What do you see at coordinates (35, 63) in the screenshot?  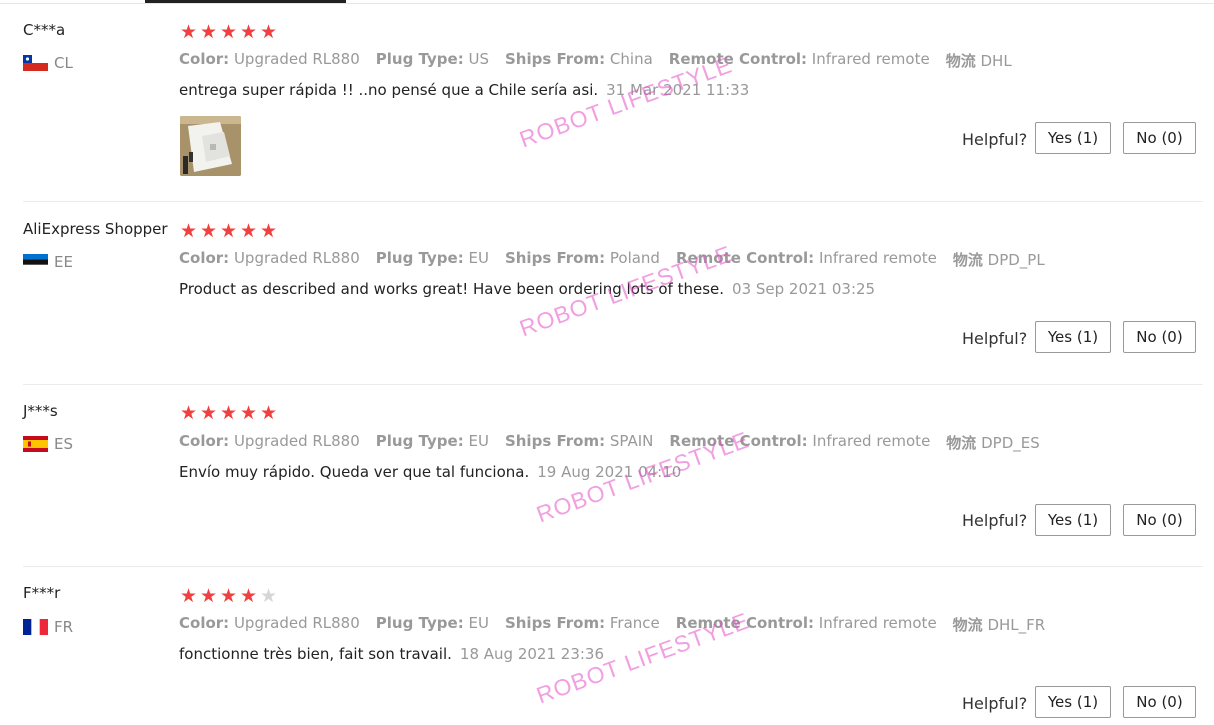 I see `chile-flag-icon` at bounding box center [35, 63].